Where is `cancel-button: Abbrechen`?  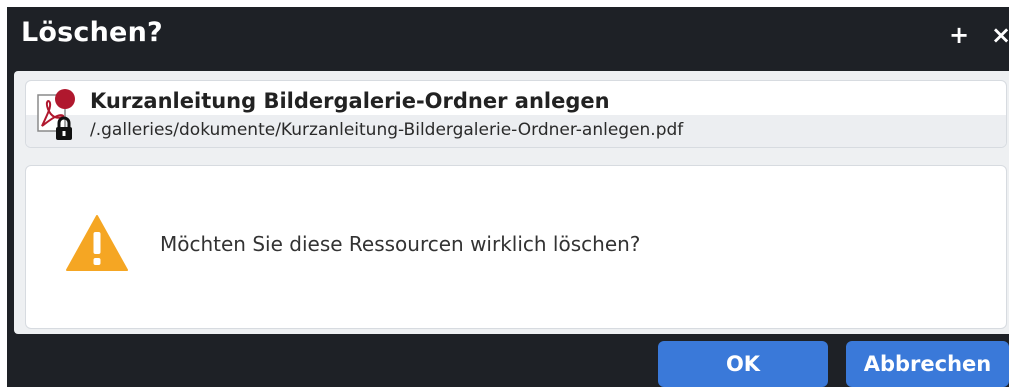
cancel-button: Abbrechen is located at coordinates (927, 364).